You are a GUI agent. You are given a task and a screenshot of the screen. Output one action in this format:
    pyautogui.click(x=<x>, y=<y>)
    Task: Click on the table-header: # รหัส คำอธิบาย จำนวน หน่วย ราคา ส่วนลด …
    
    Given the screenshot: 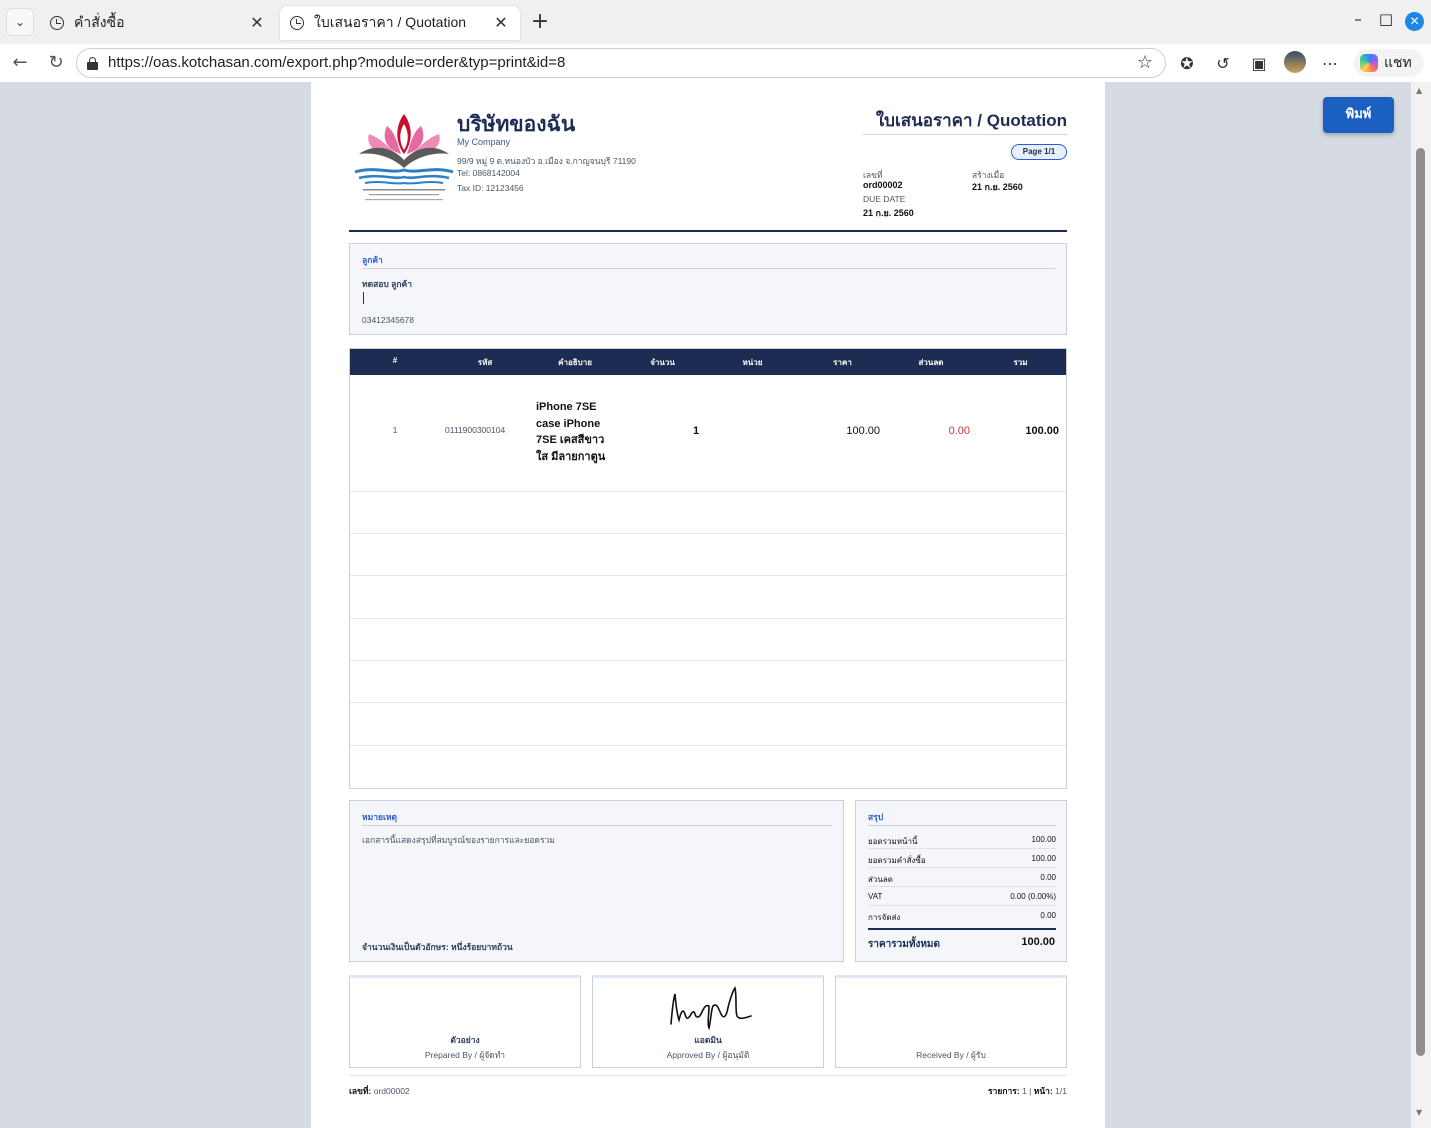 What is the action you would take?
    pyautogui.click(x=708, y=362)
    